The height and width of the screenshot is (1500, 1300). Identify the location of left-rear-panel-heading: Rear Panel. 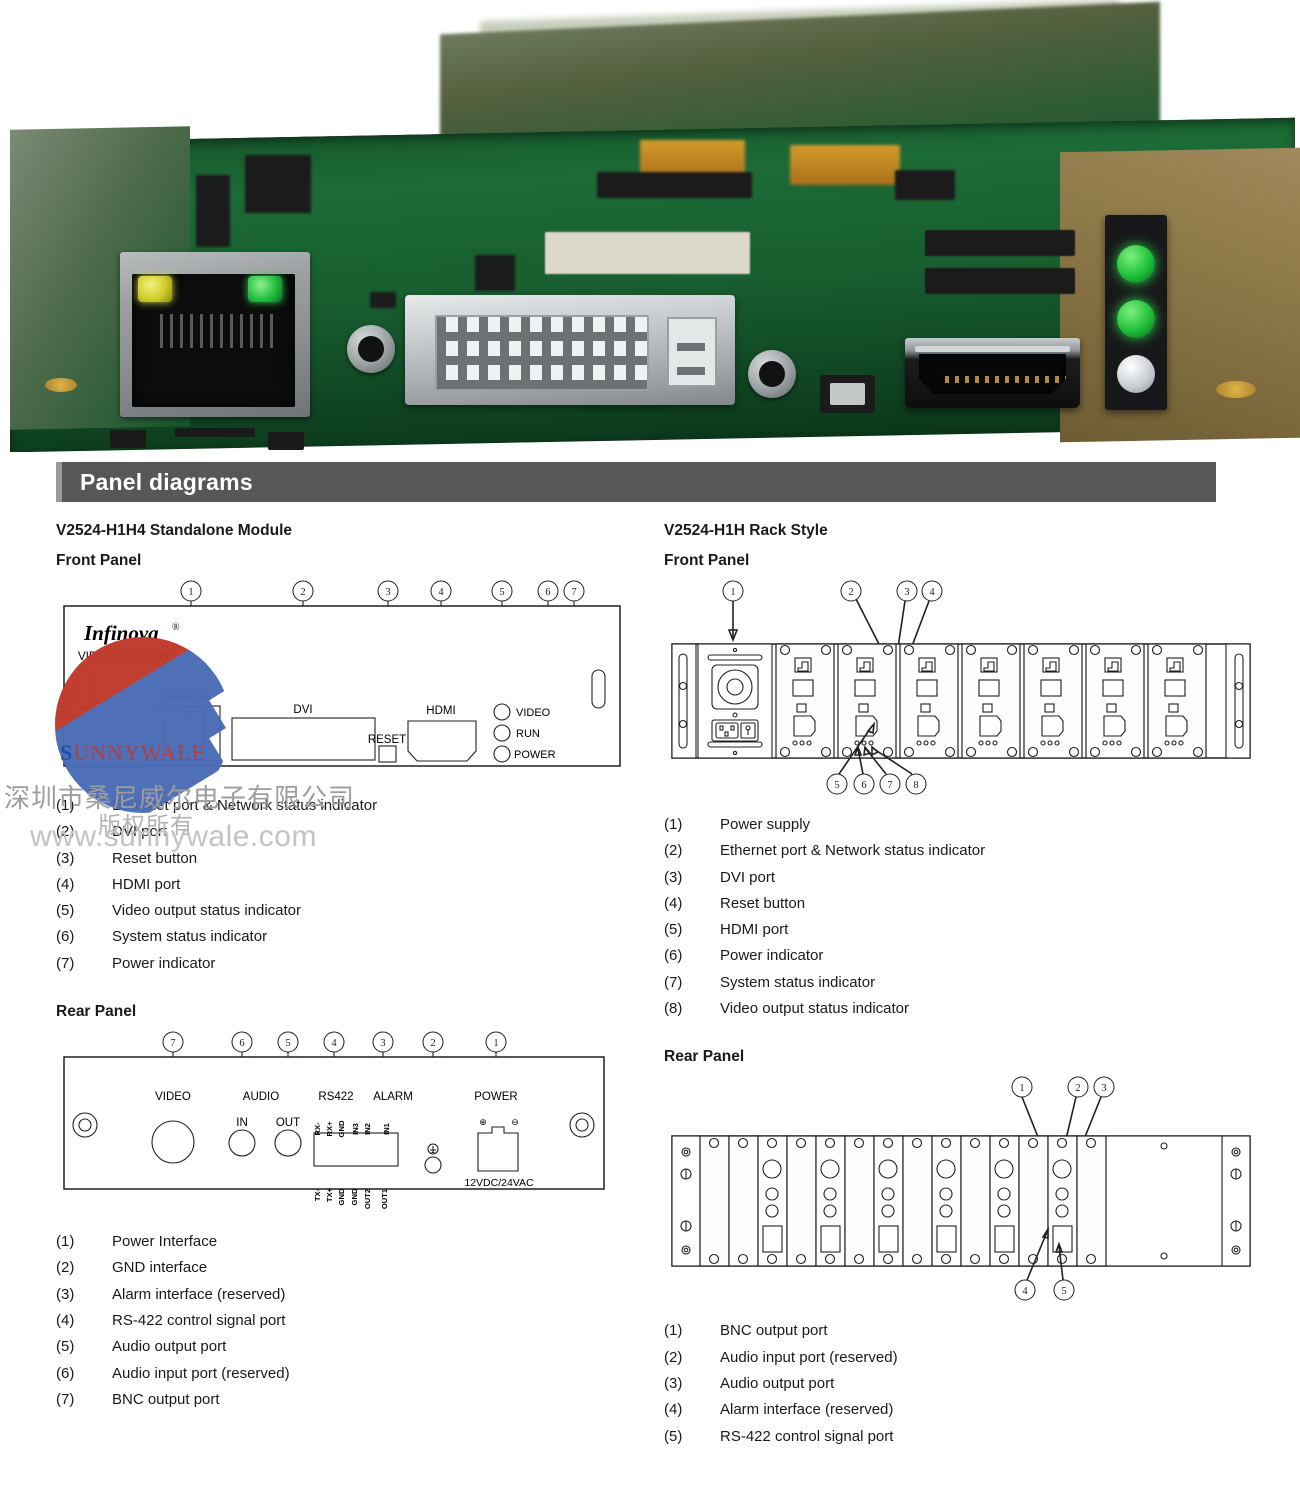
(96, 1012).